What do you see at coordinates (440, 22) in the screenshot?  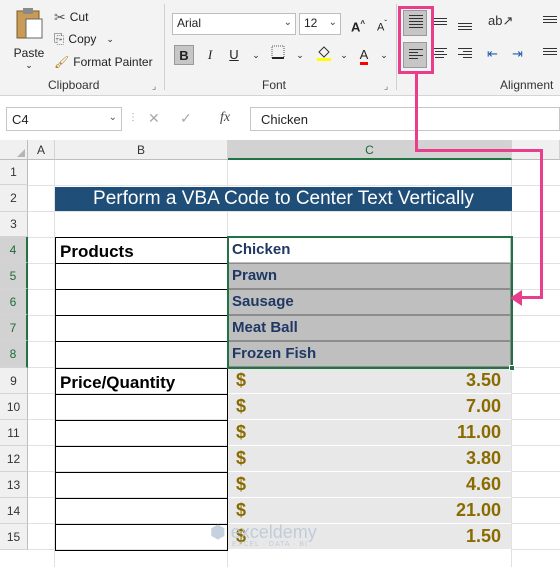 I see `middle-align-icon` at bounding box center [440, 22].